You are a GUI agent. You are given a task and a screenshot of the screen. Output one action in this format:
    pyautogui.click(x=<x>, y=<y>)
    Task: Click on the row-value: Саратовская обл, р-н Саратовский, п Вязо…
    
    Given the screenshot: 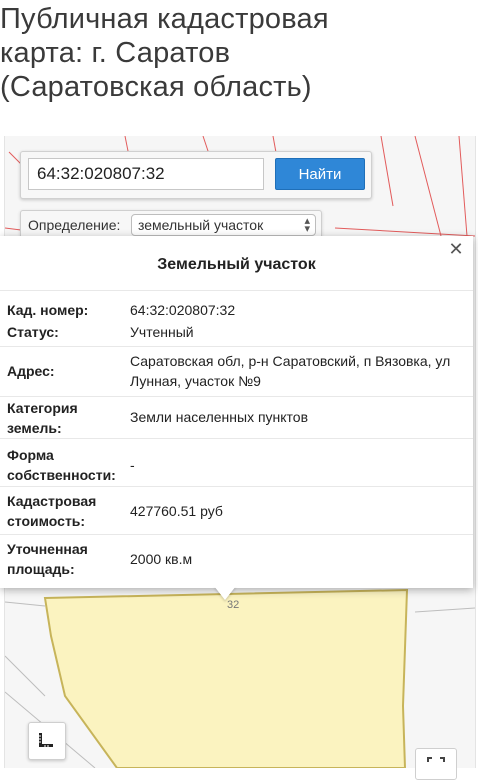 What is the action you would take?
    pyautogui.click(x=290, y=371)
    